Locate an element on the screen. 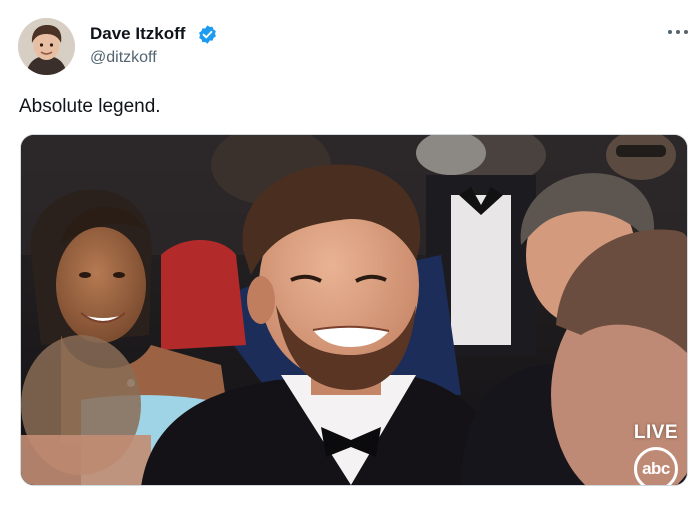 Image resolution: width=700 pixels, height=507 pixels. live-broadcast-bug: LIVE abc is located at coordinates (656, 453).